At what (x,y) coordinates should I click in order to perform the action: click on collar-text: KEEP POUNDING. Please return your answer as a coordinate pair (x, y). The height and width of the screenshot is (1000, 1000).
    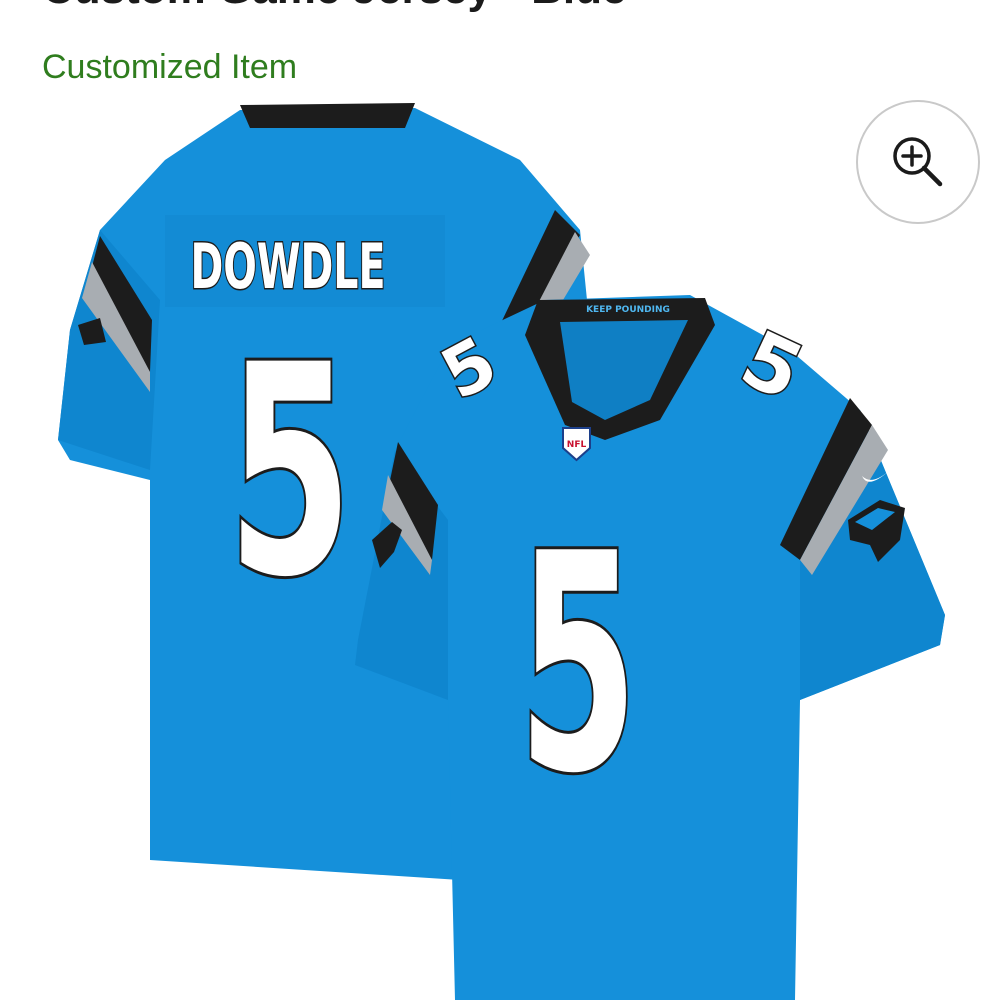
    Looking at the image, I should click on (628, 310).